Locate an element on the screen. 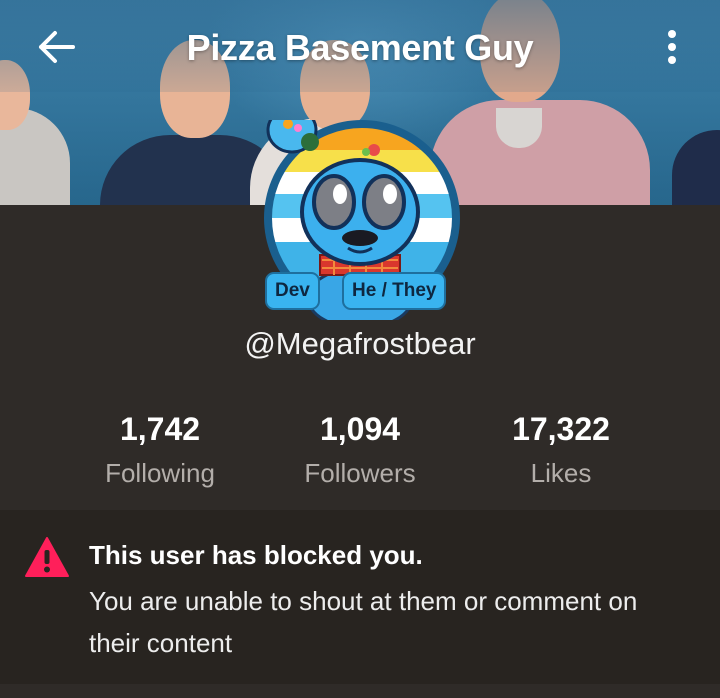  stat-value: 17,322 is located at coordinates (561, 429).